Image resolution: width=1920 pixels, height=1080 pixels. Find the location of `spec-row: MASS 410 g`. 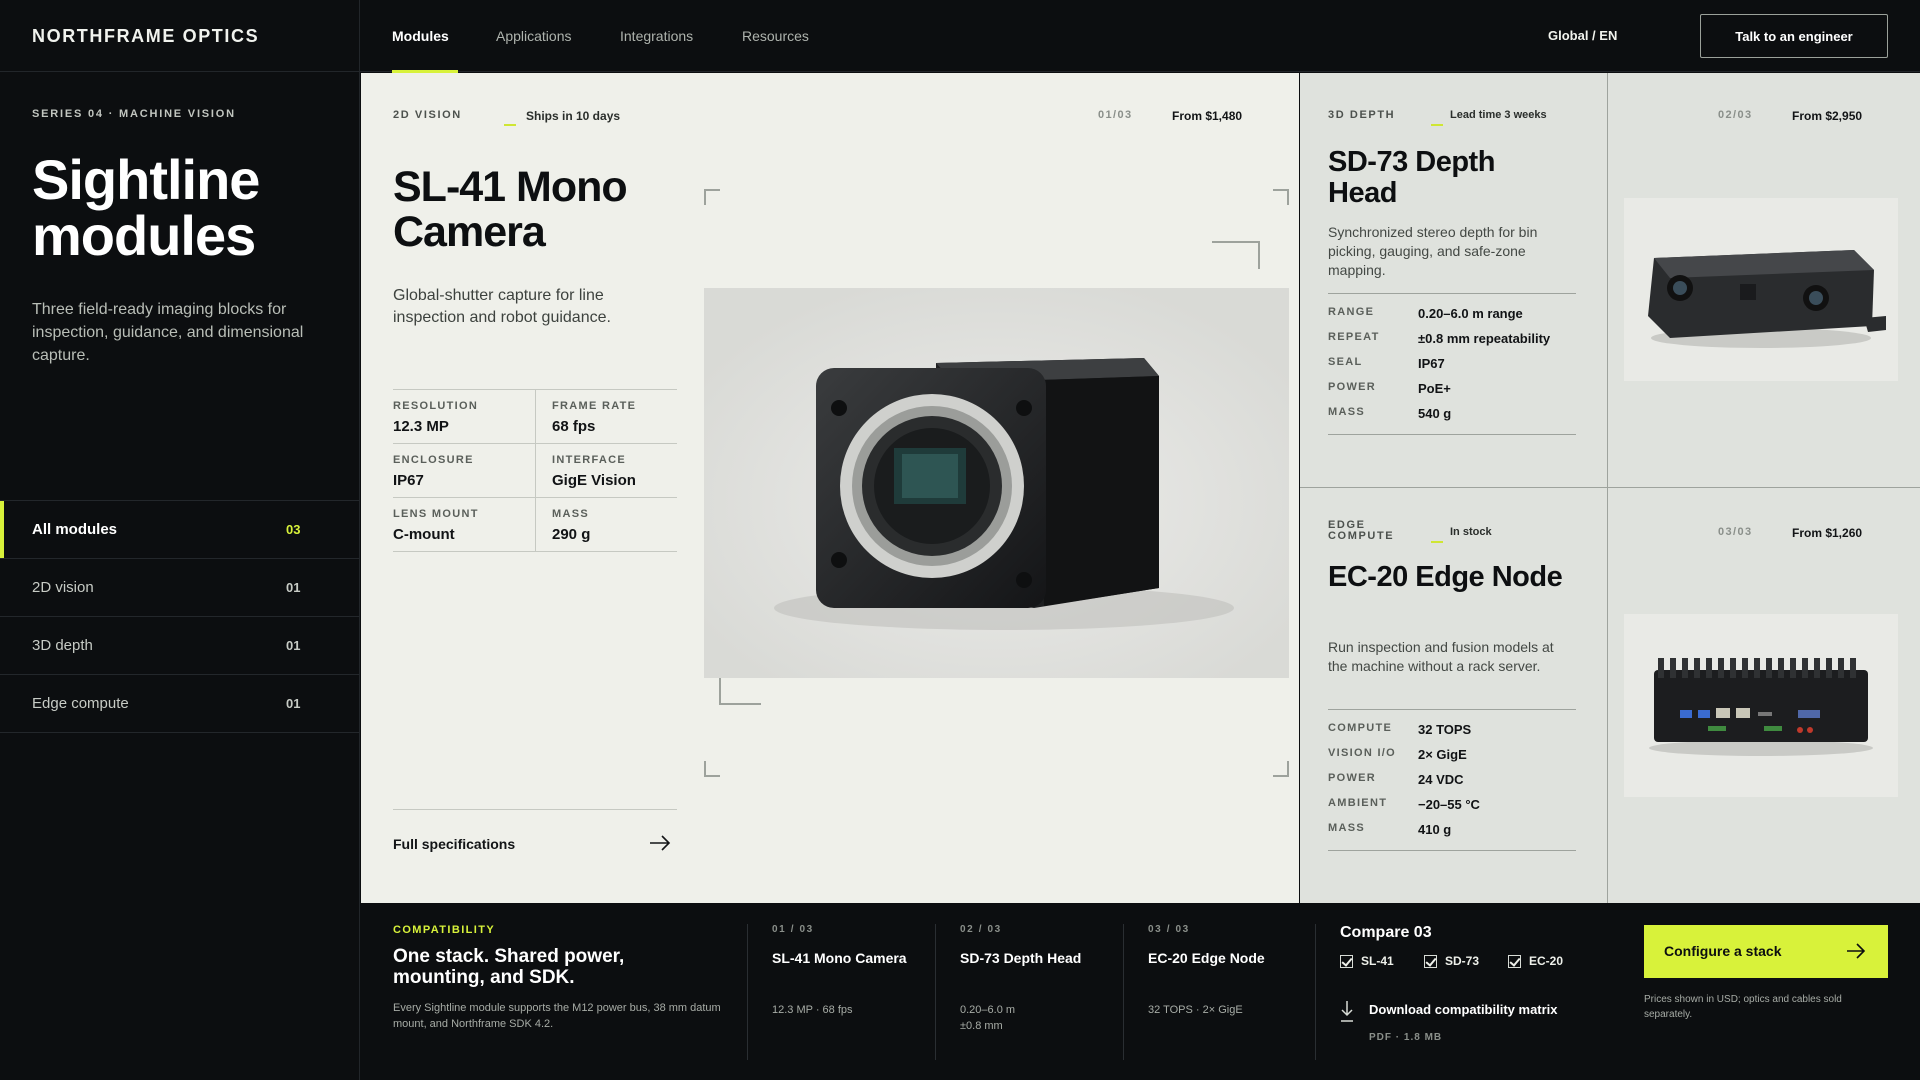

spec-row: MASS 410 g is located at coordinates (1452, 834).